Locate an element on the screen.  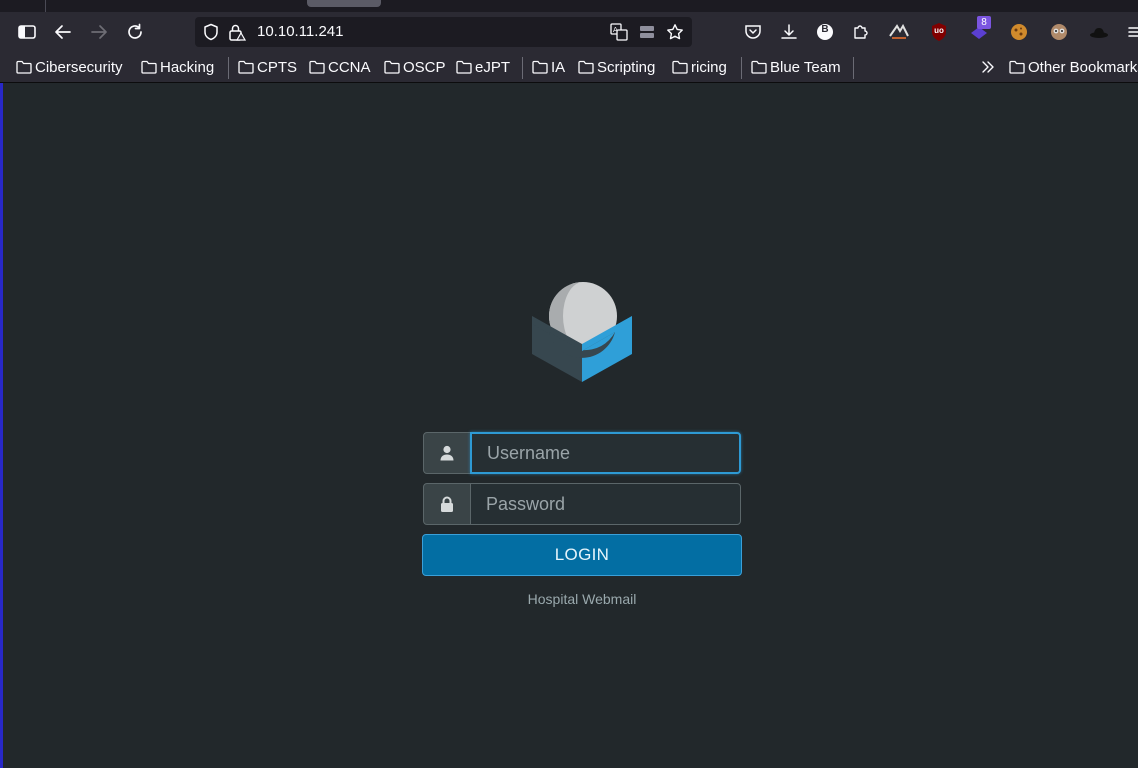
pocket-button is located at coordinates (753, 32).